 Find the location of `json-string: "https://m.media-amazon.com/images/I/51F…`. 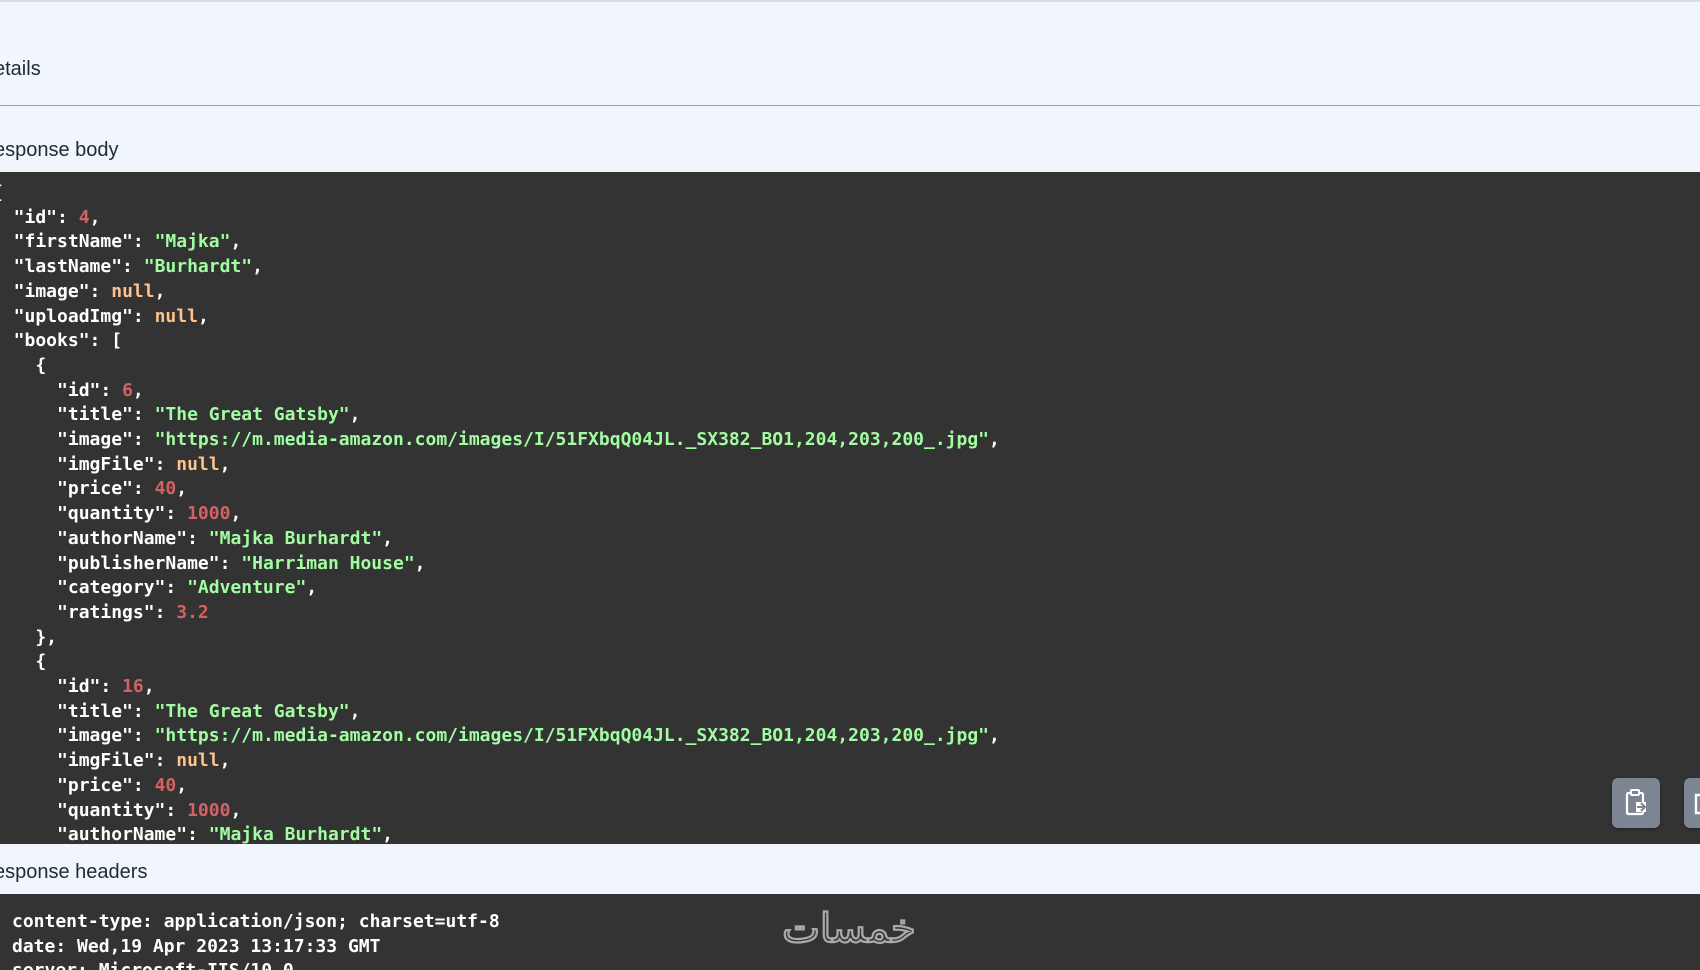

json-string: "https://m.media-amazon.com/images/I/51F… is located at coordinates (572, 736).